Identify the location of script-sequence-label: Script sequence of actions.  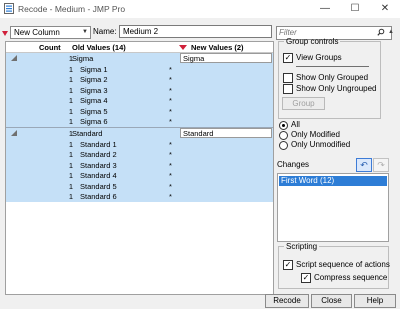
(343, 264).